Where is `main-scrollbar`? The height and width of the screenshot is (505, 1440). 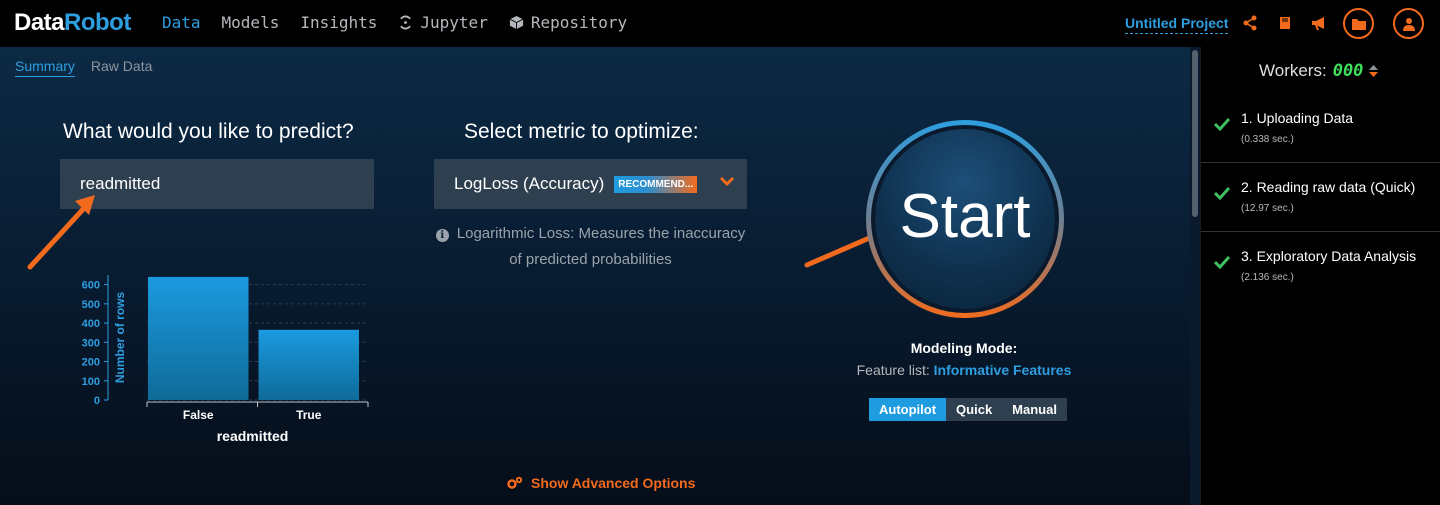
main-scrollbar is located at coordinates (1195, 276).